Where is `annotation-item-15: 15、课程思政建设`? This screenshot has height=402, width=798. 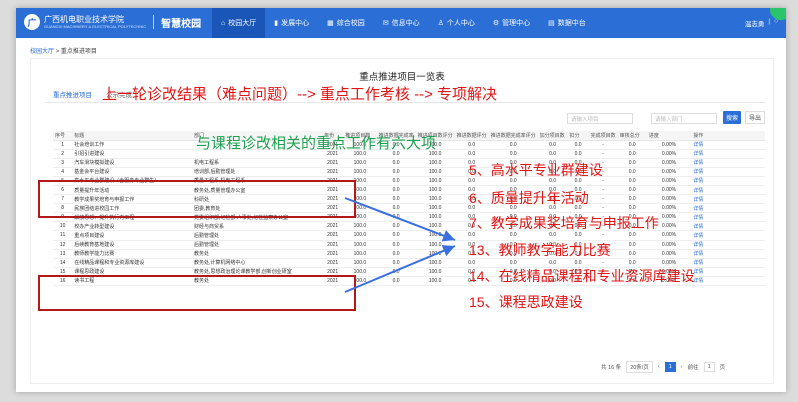 annotation-item-15: 15、课程思政建设 is located at coordinates (526, 302).